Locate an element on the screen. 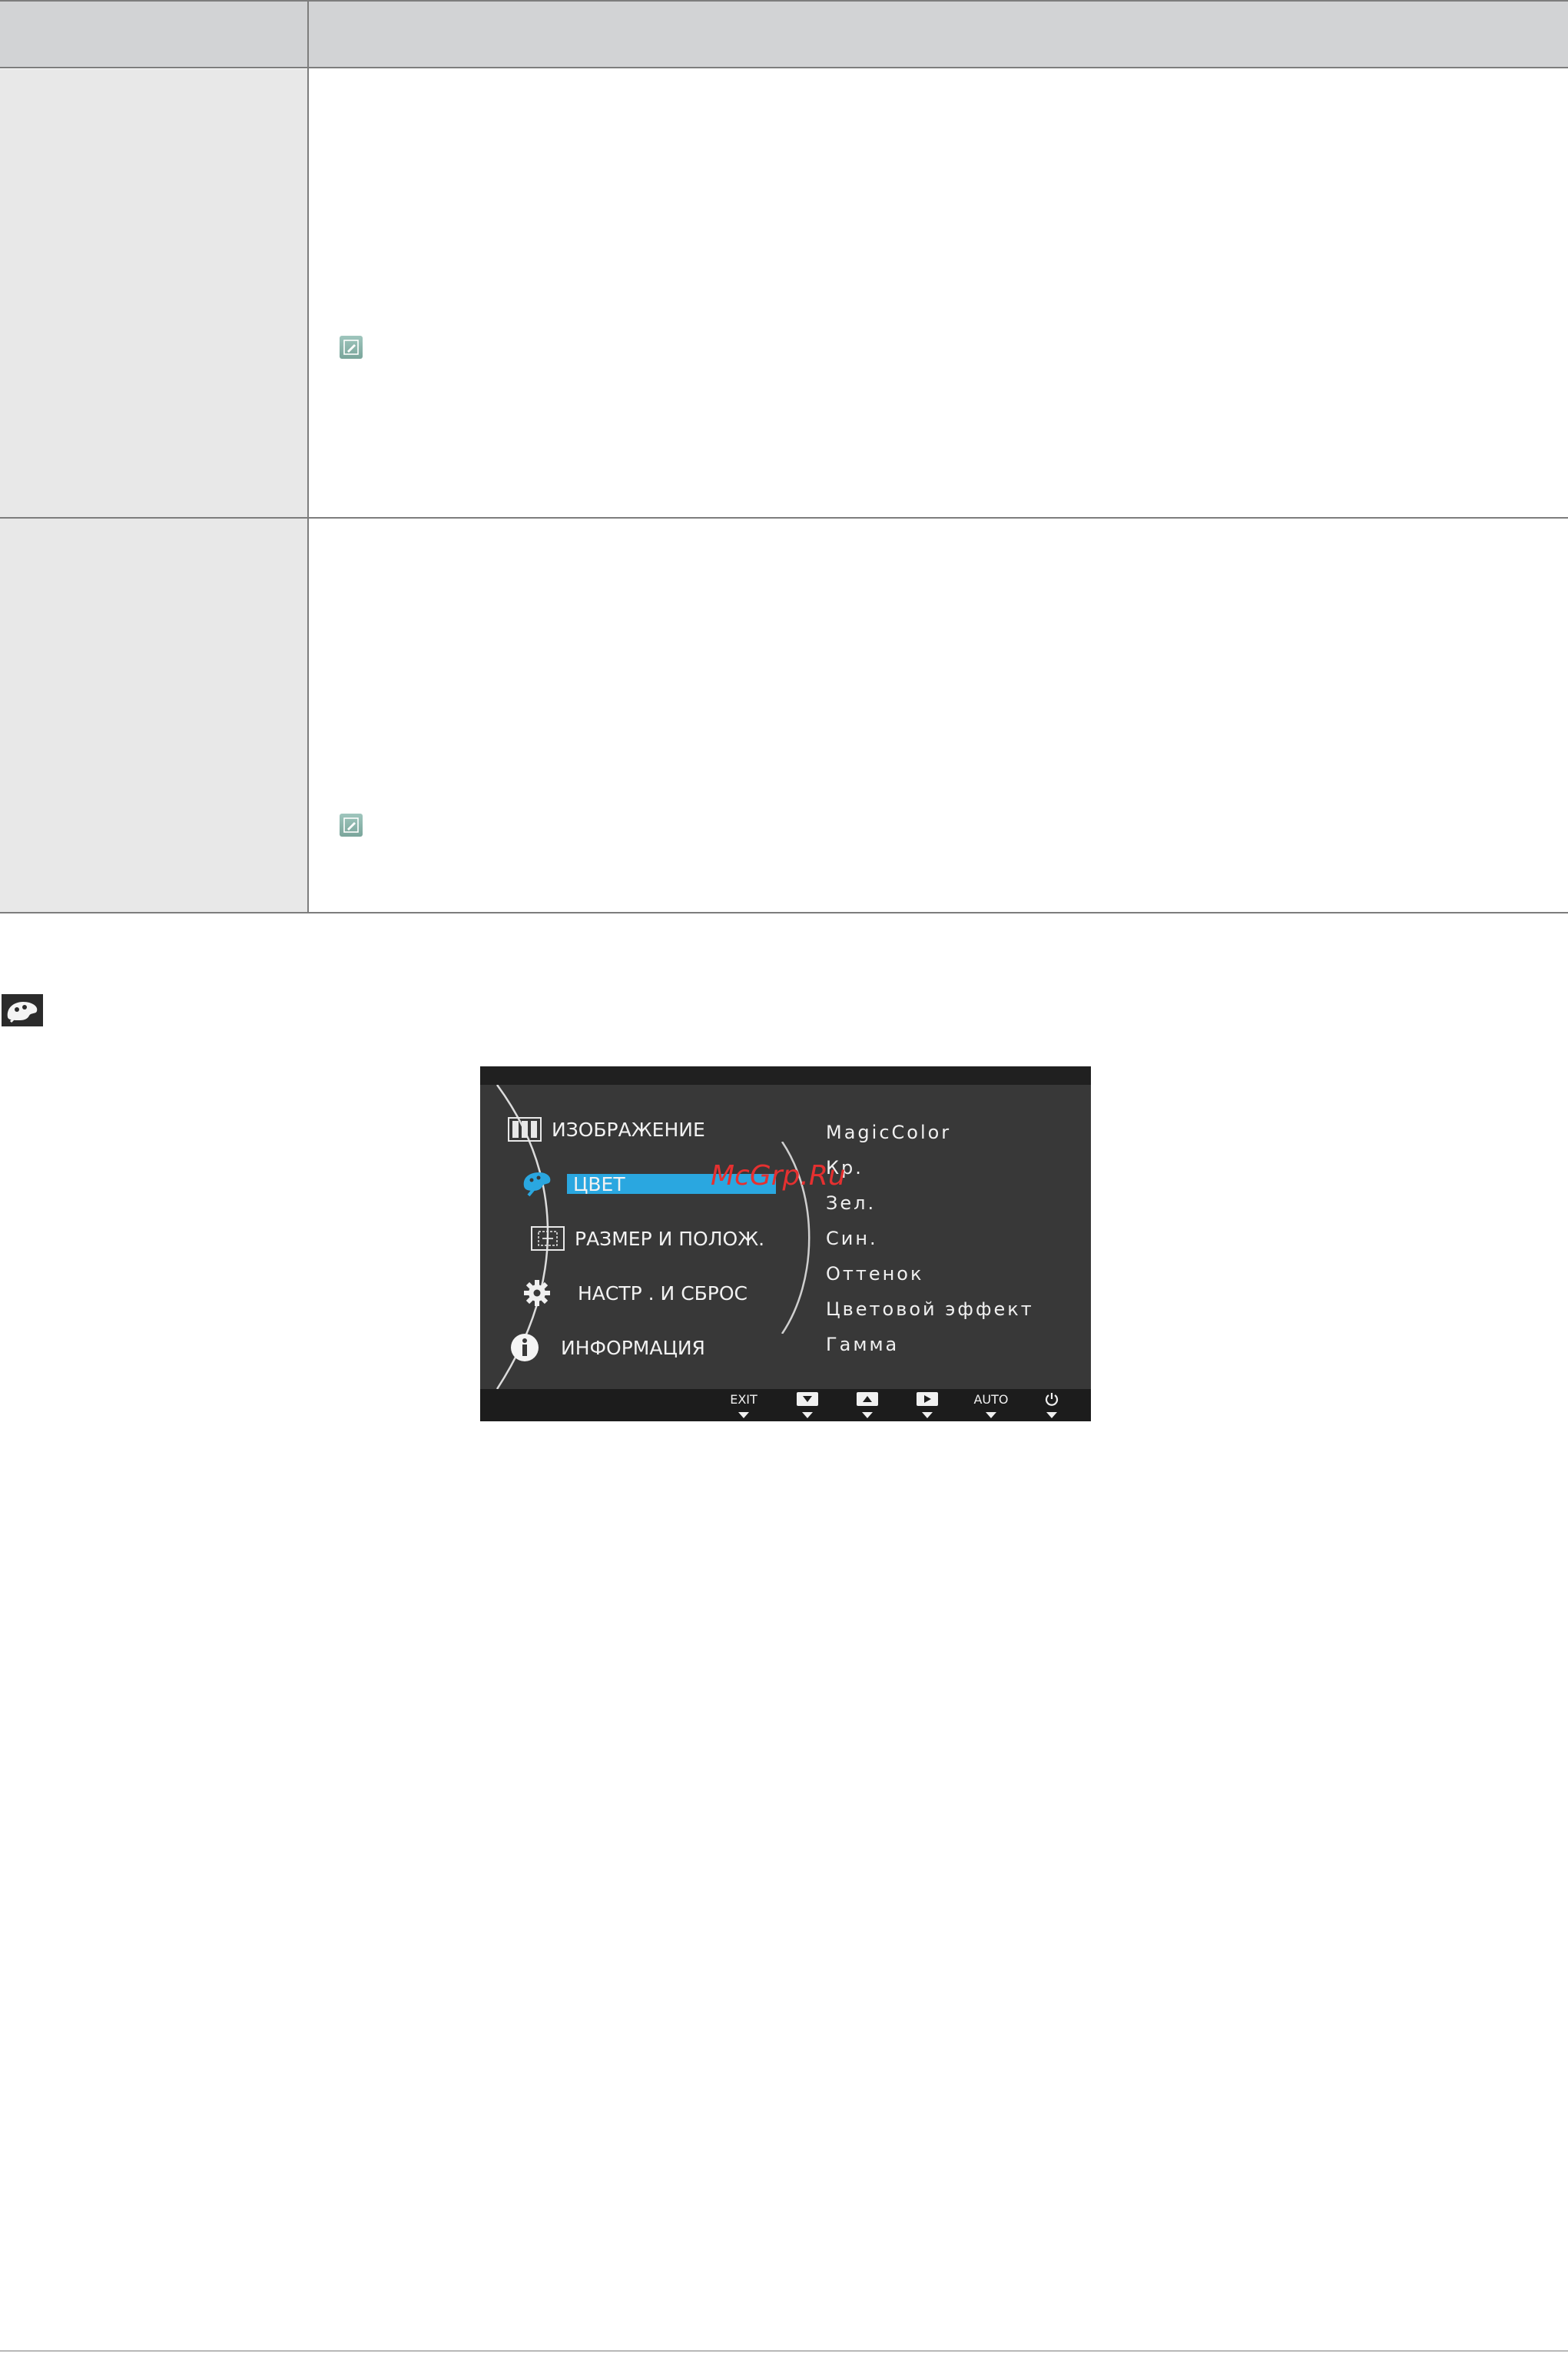  power-button is located at coordinates (1052, 1404).